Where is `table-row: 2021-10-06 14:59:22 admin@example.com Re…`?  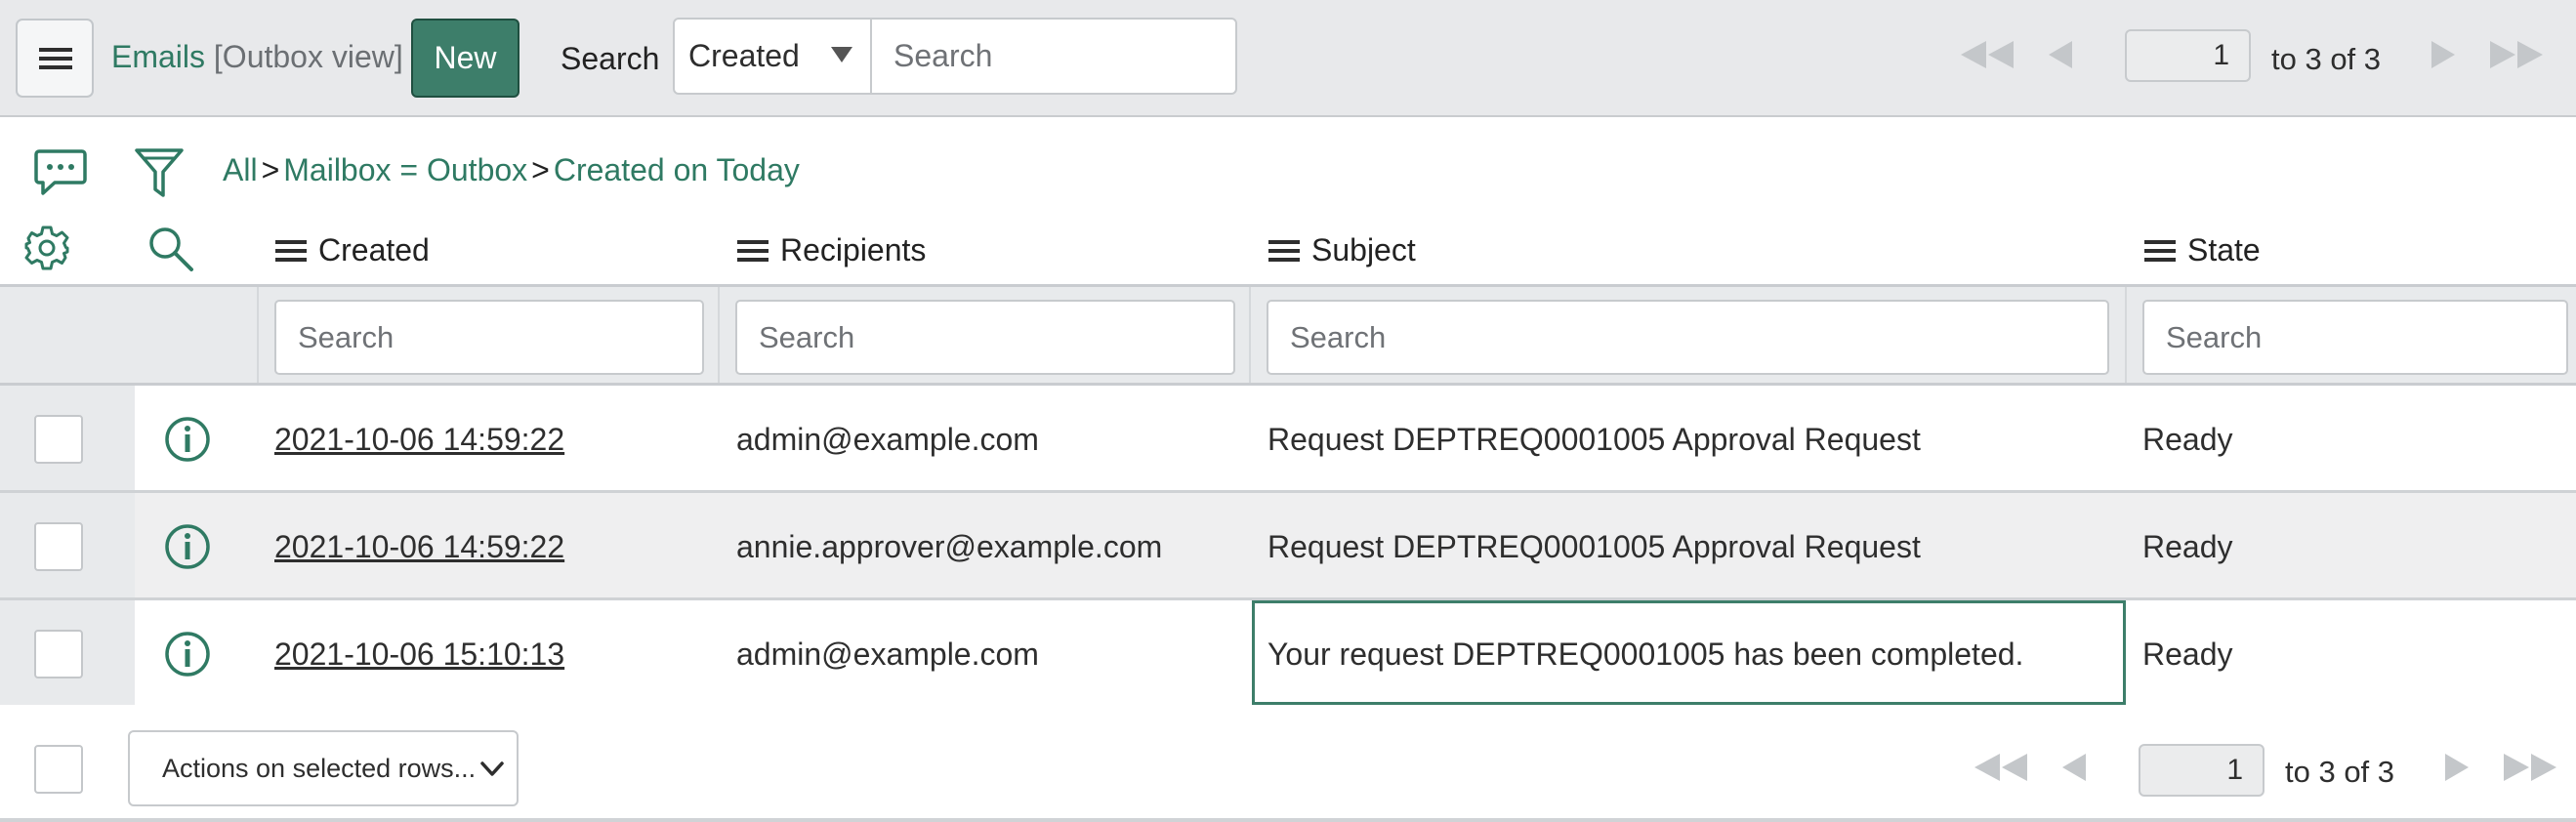 table-row: 2021-10-06 14:59:22 admin@example.com Re… is located at coordinates (1288, 439).